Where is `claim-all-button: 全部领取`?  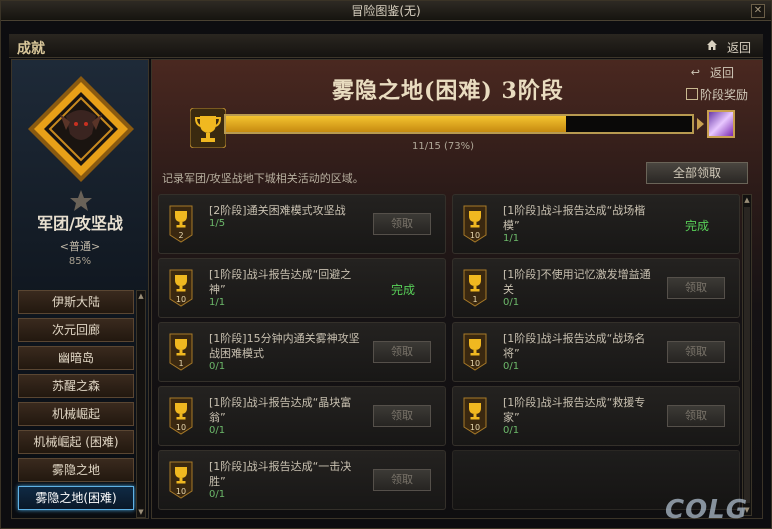 claim-all-button: 全部领取 is located at coordinates (697, 173).